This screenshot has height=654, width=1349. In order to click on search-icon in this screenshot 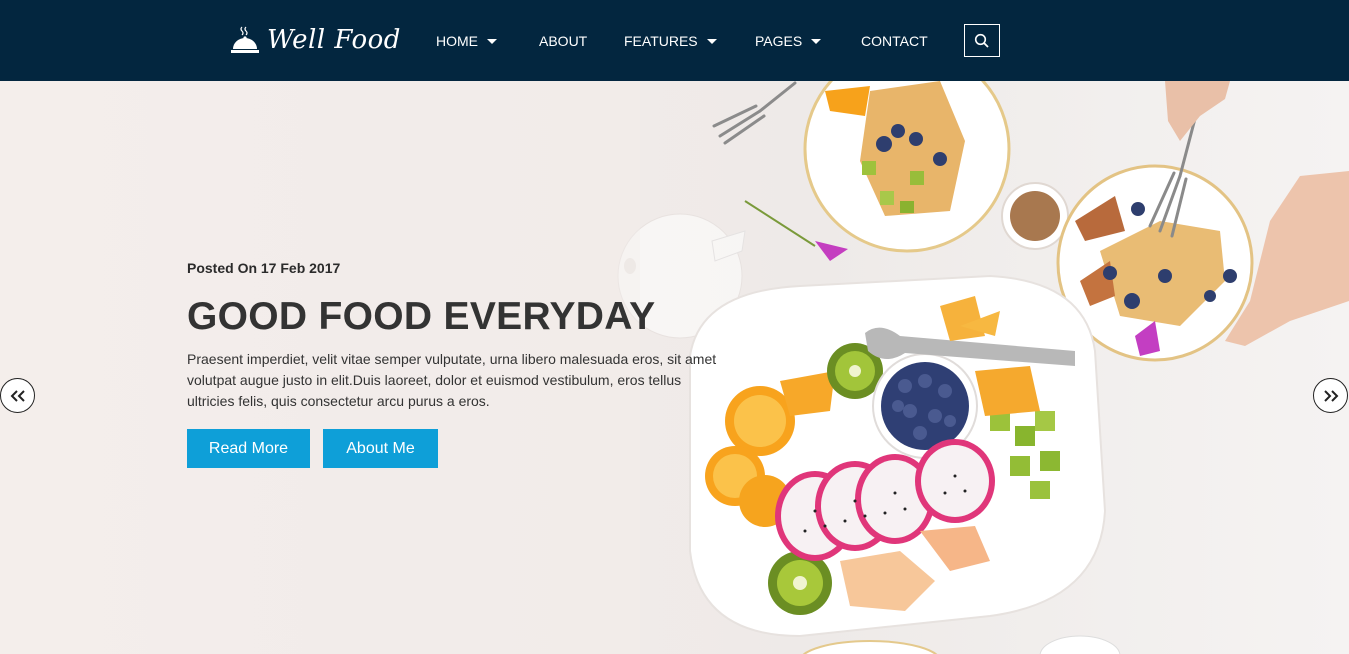, I will do `click(981, 40)`.